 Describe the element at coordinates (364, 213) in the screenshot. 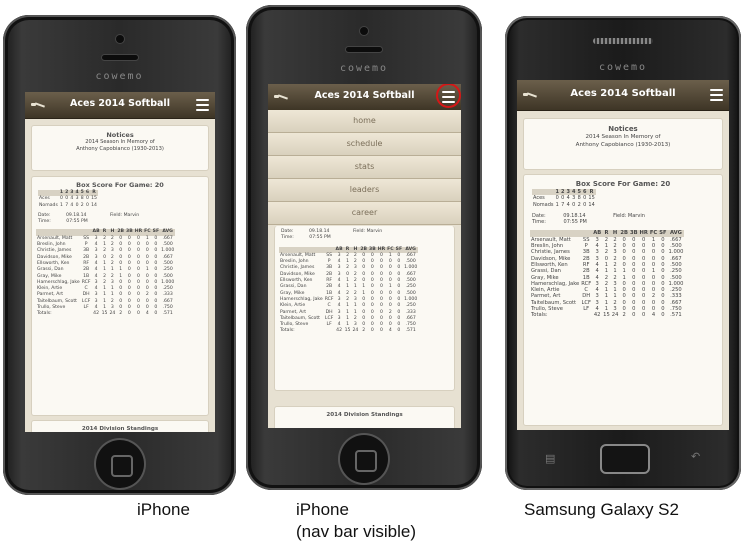

I see `nav-item-career: career` at that location.